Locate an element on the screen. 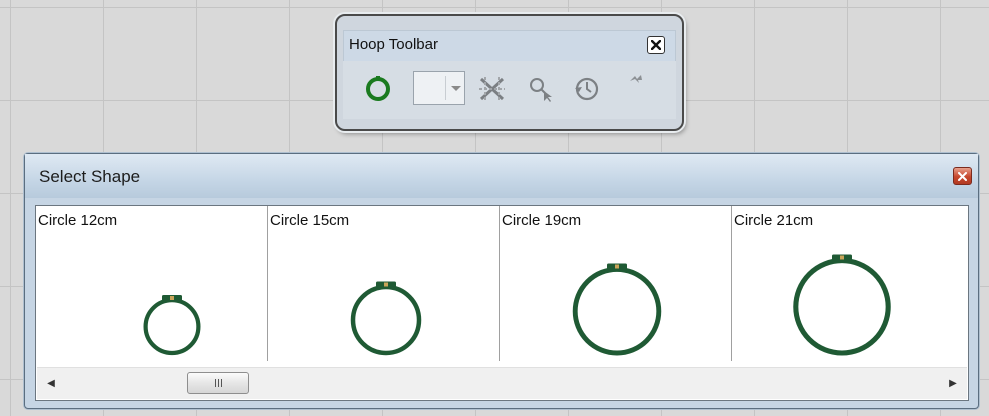 Image resolution: width=989 pixels, height=416 pixels. rotate-hoop-button is located at coordinates (587, 90).